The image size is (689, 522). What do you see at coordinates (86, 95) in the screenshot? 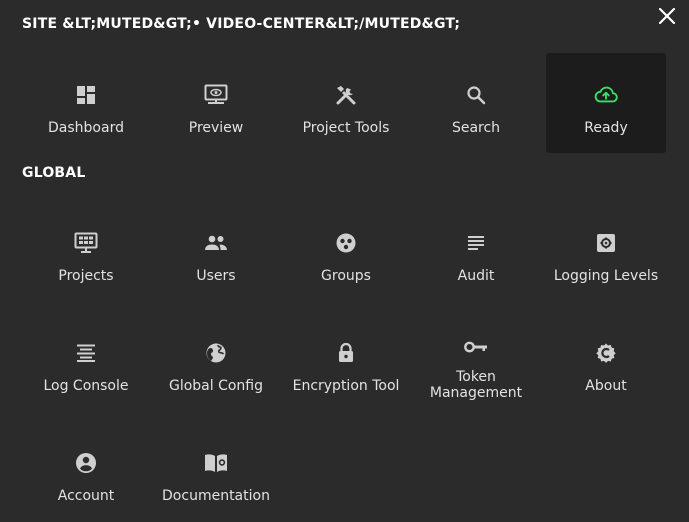
I see `dashboard-icon` at bounding box center [86, 95].